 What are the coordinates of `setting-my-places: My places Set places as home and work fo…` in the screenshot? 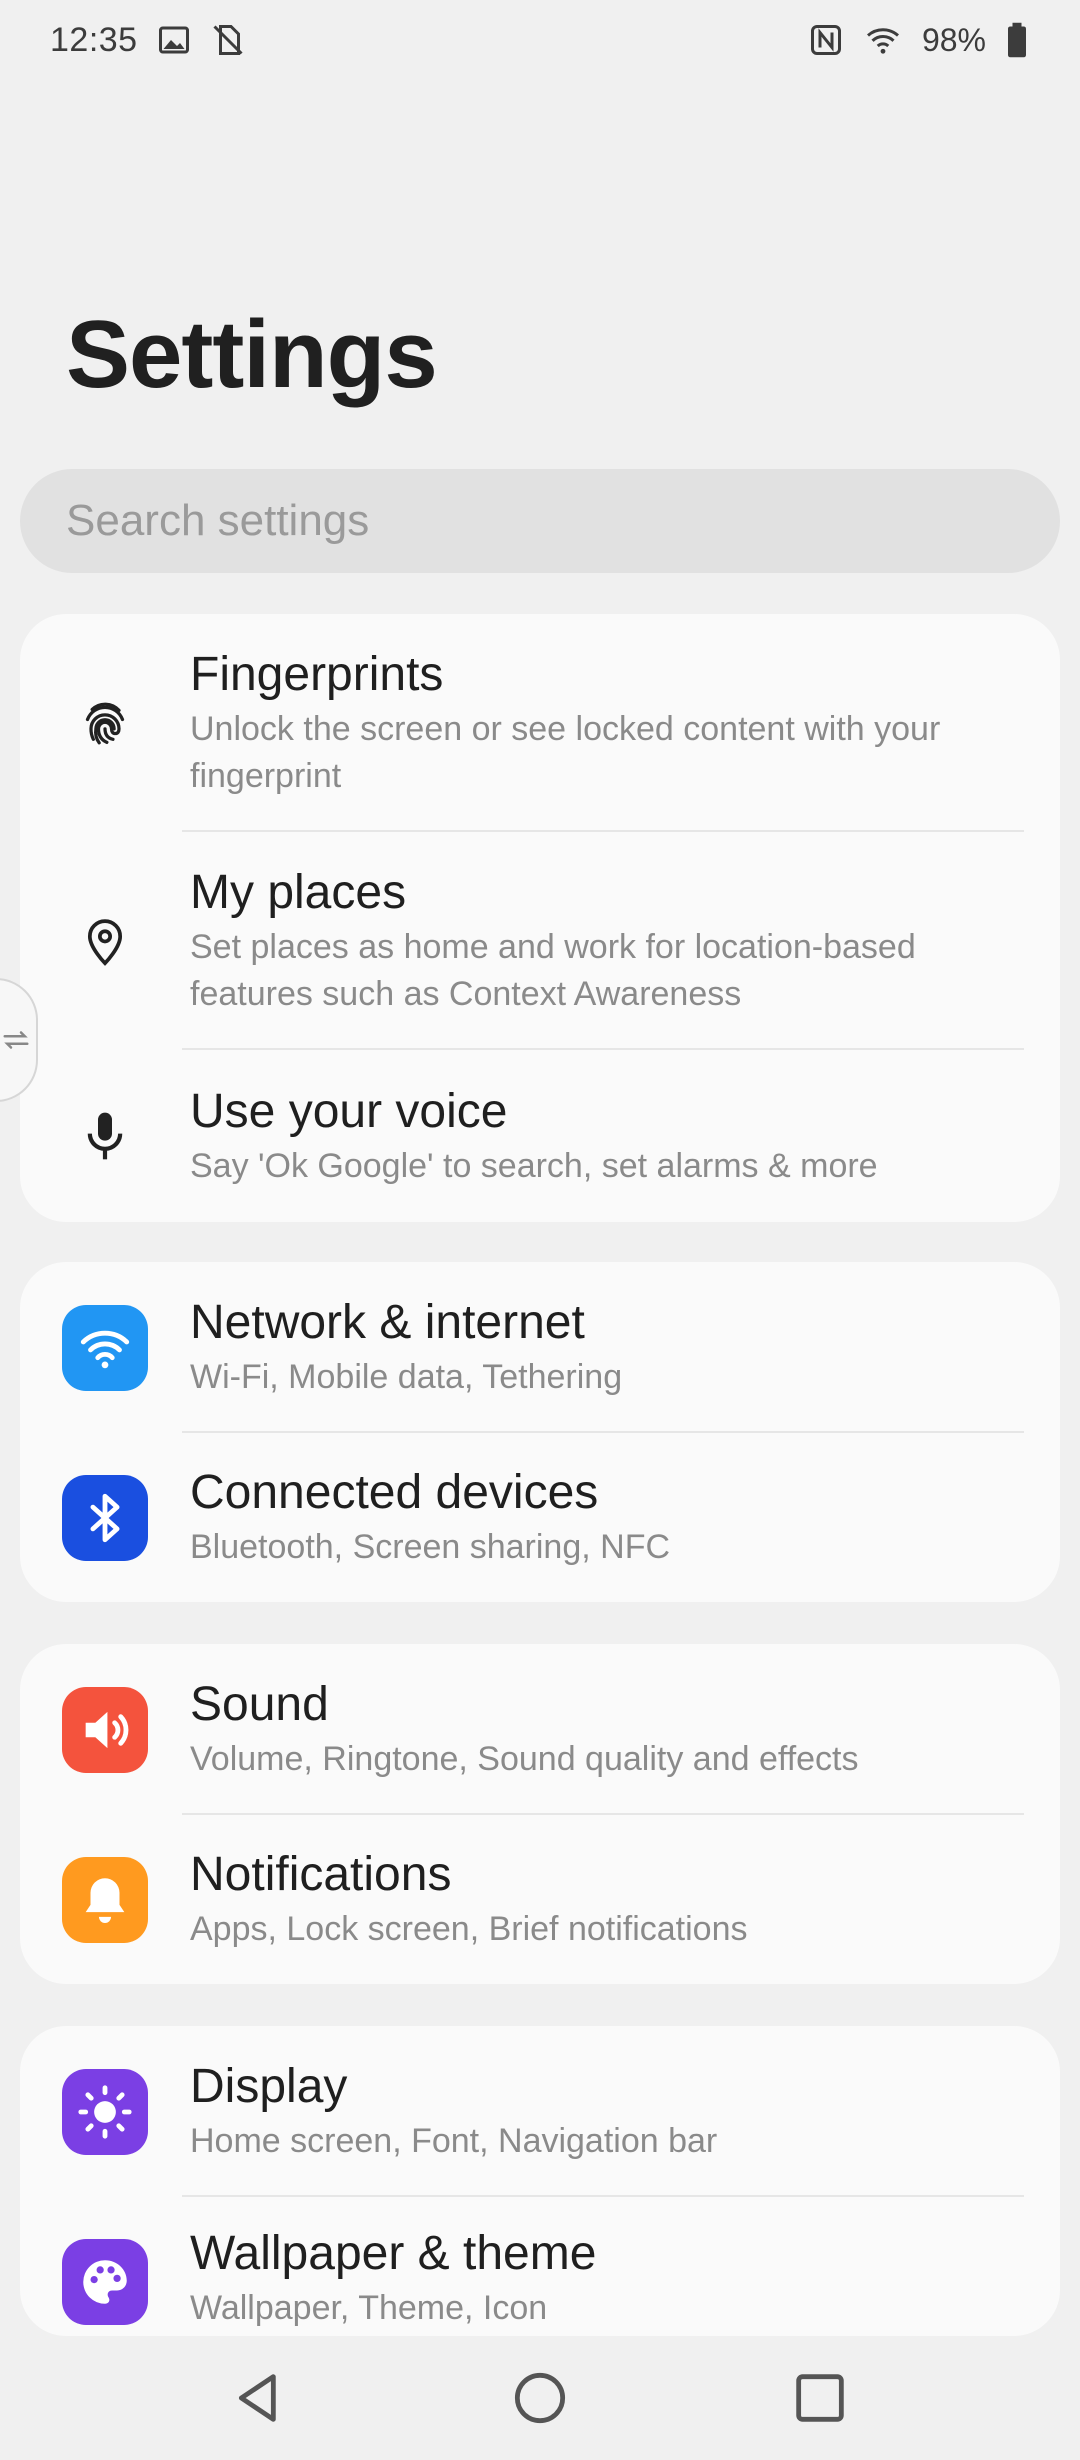 It's located at (540, 941).